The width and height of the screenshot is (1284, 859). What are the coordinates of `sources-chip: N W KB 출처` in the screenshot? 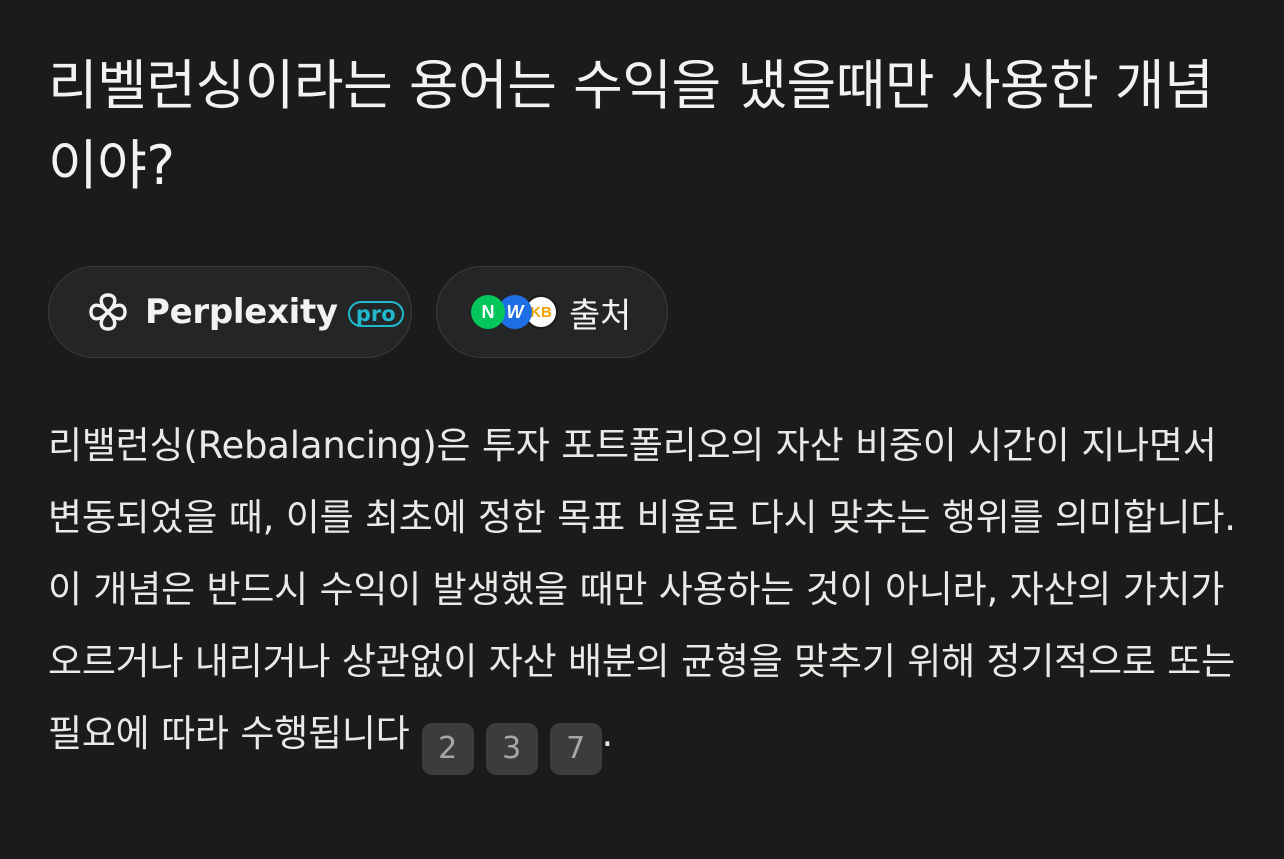 It's located at (552, 312).